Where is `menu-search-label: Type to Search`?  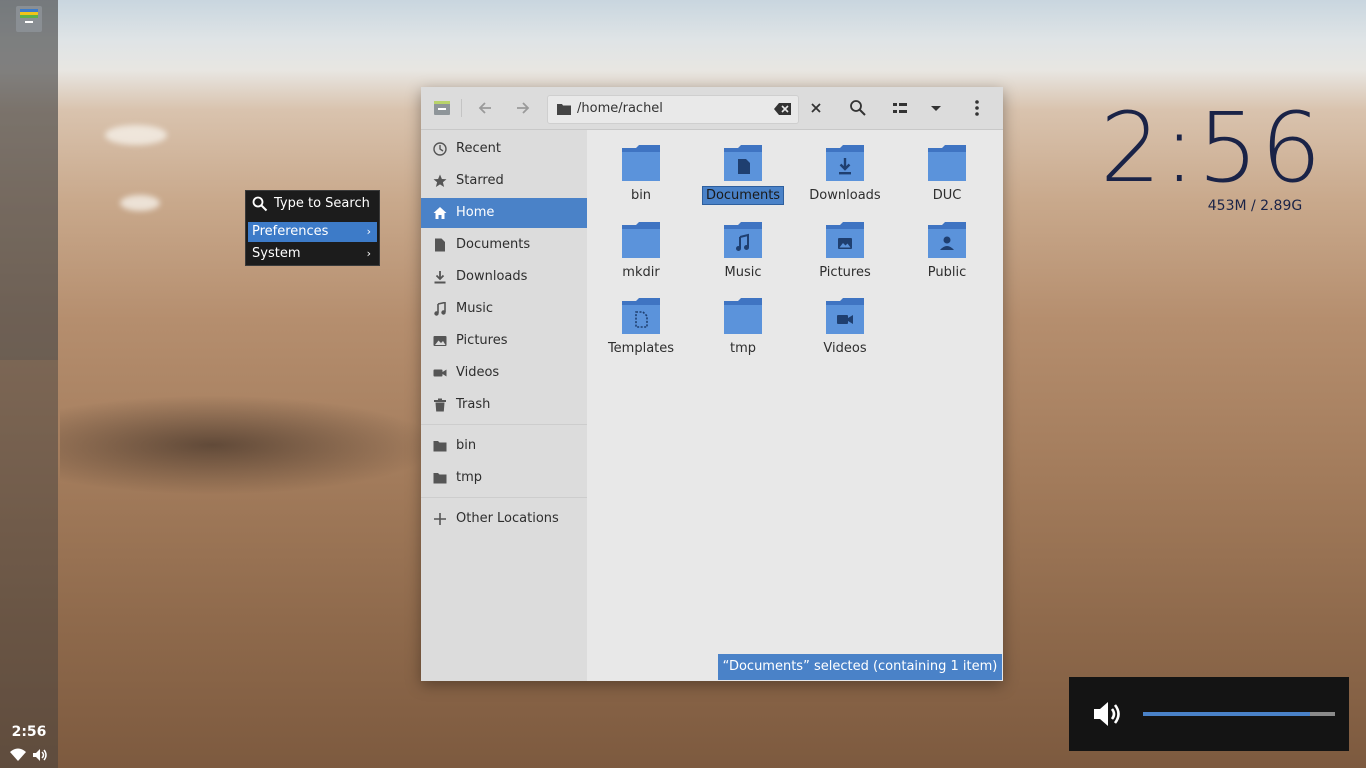
menu-search-label: Type to Search is located at coordinates (322, 203).